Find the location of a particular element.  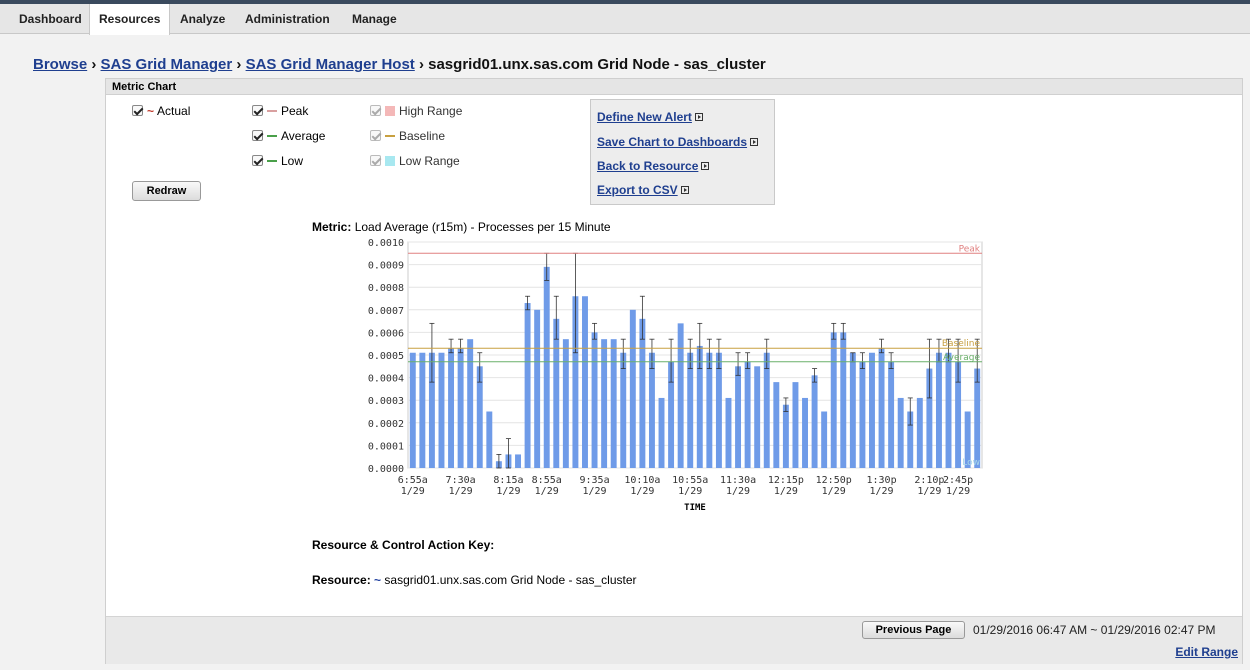

tab-analyze: Analyze is located at coordinates (202, 19).